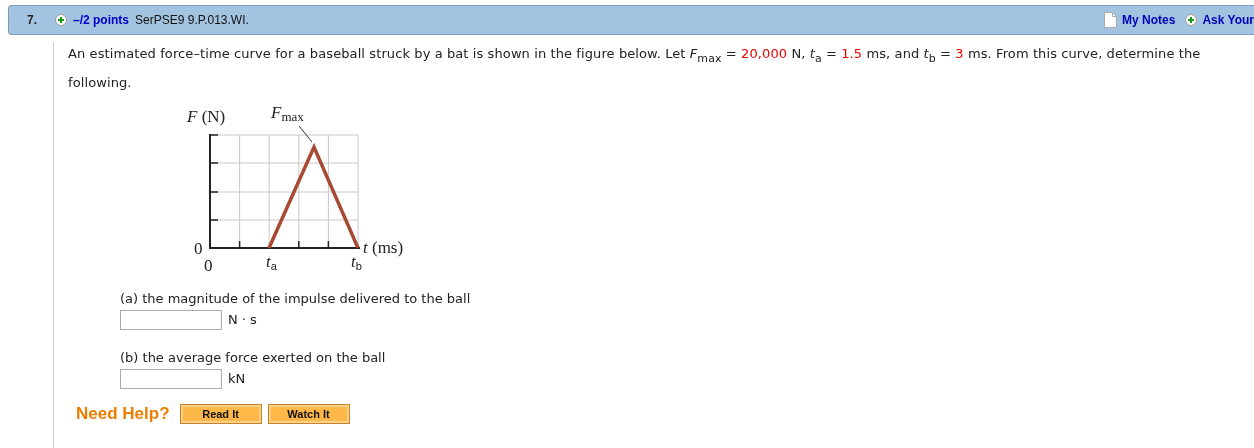  I want to click on unit-label: N · s, so click(242, 320).